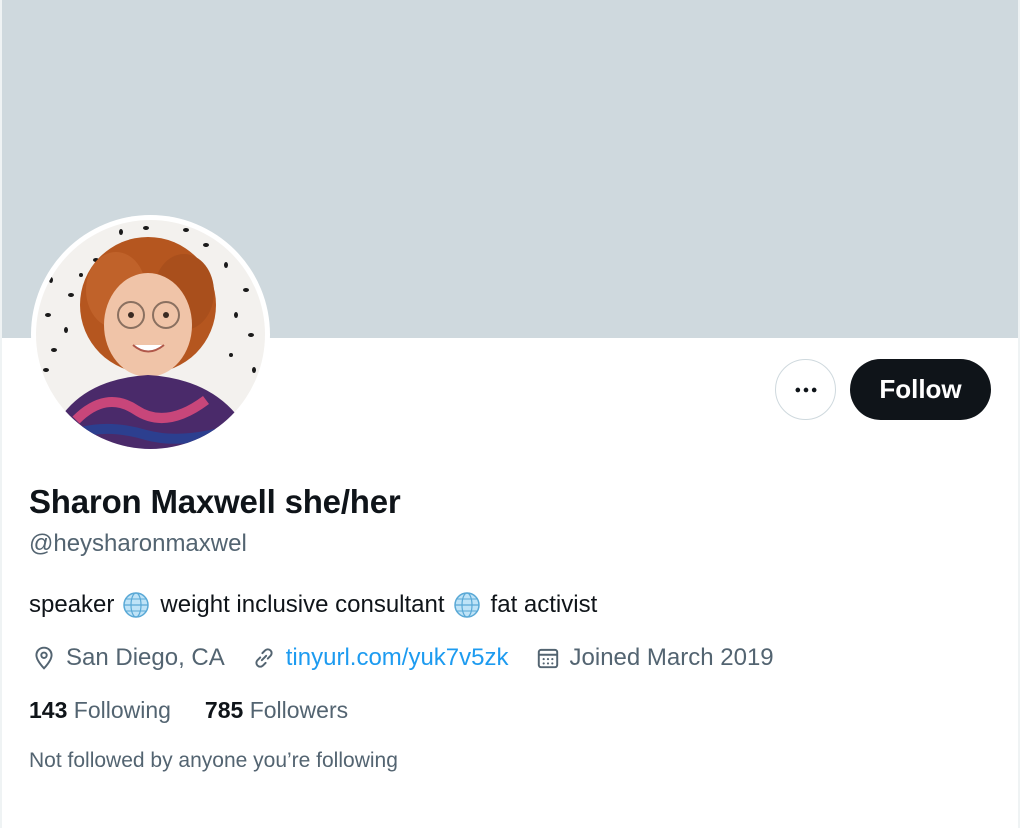 This screenshot has width=1020, height=828. Describe the element at coordinates (48, 710) in the screenshot. I see `following-count: 143` at that location.